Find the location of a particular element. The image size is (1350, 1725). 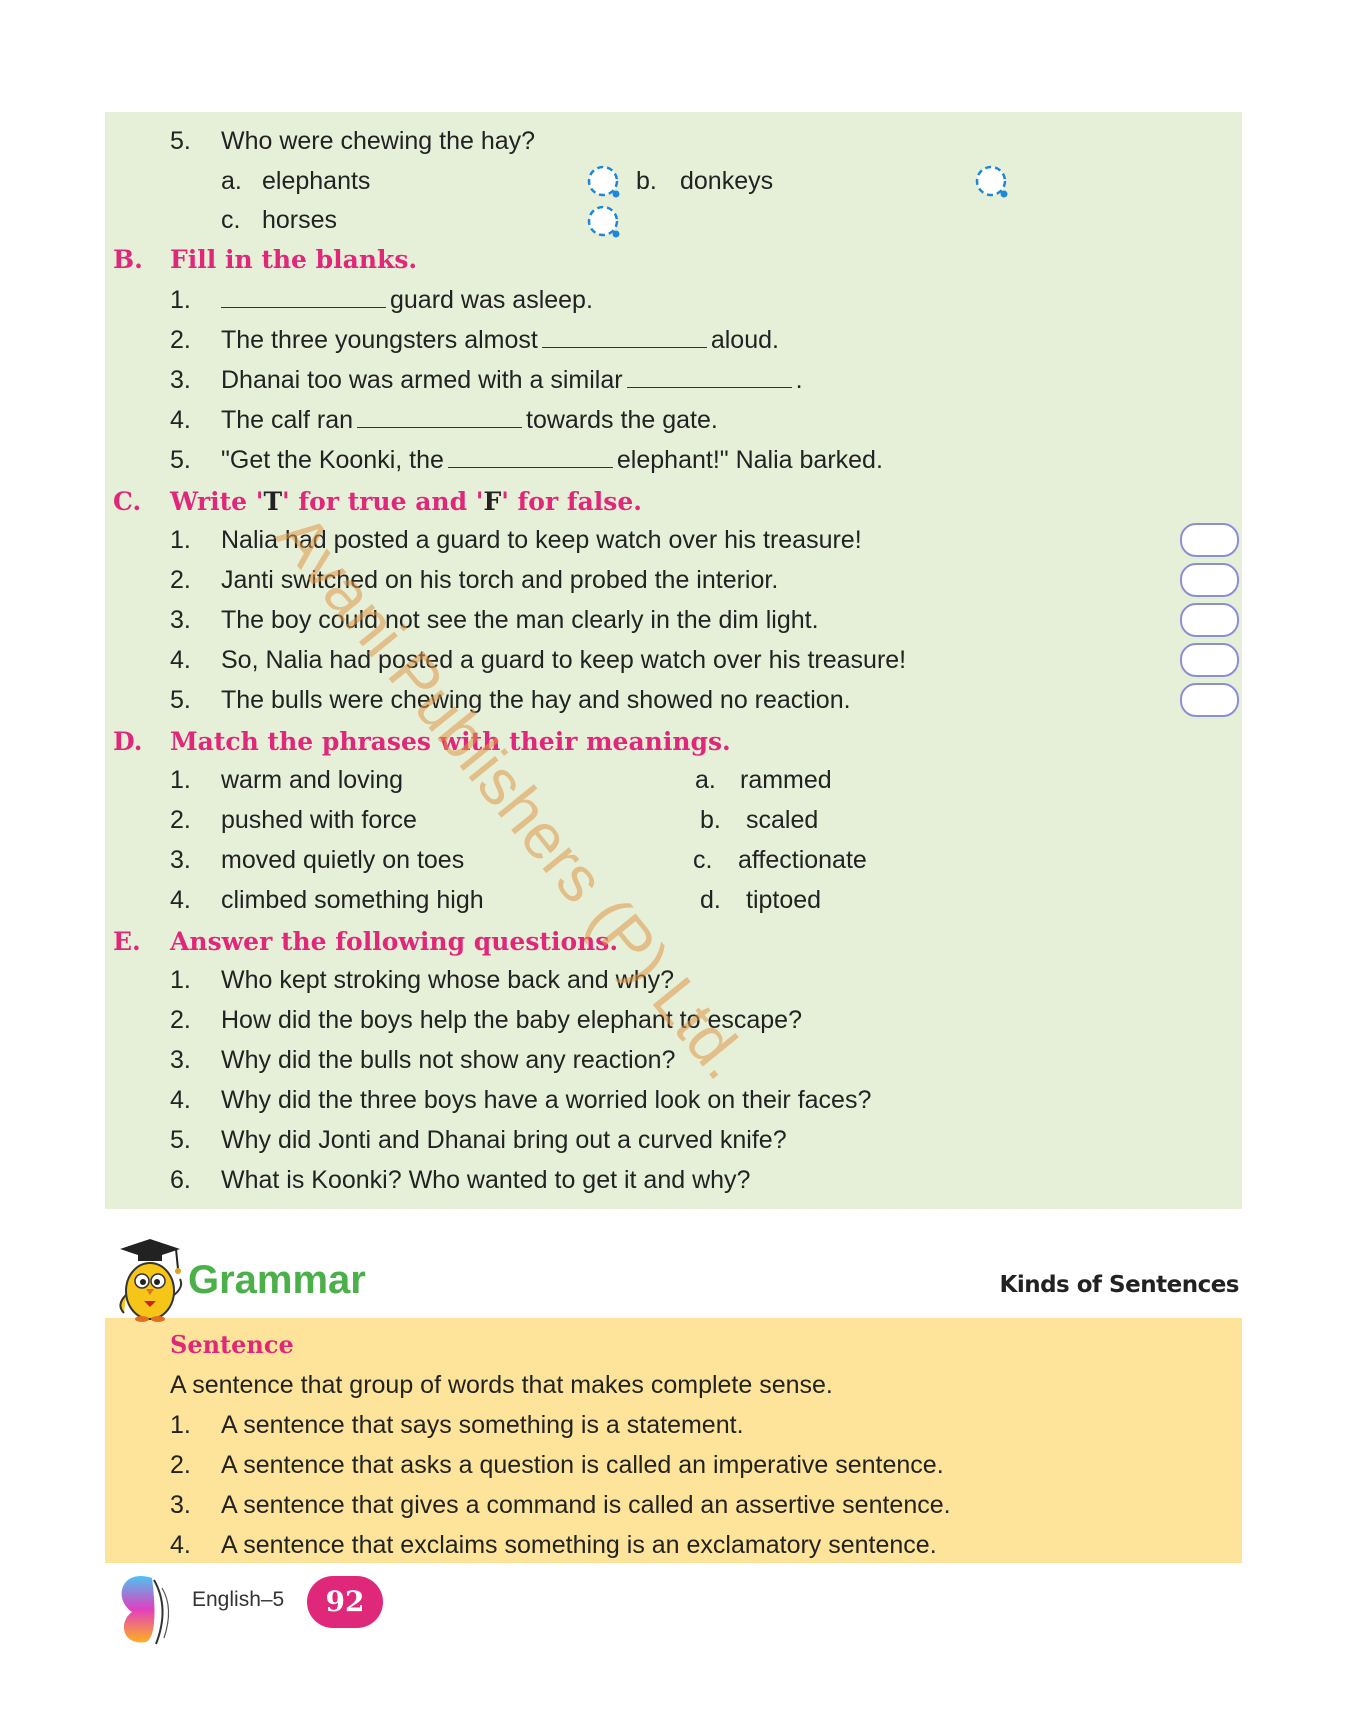

blank-text-before: The three youngsters almost is located at coordinates (379, 340).